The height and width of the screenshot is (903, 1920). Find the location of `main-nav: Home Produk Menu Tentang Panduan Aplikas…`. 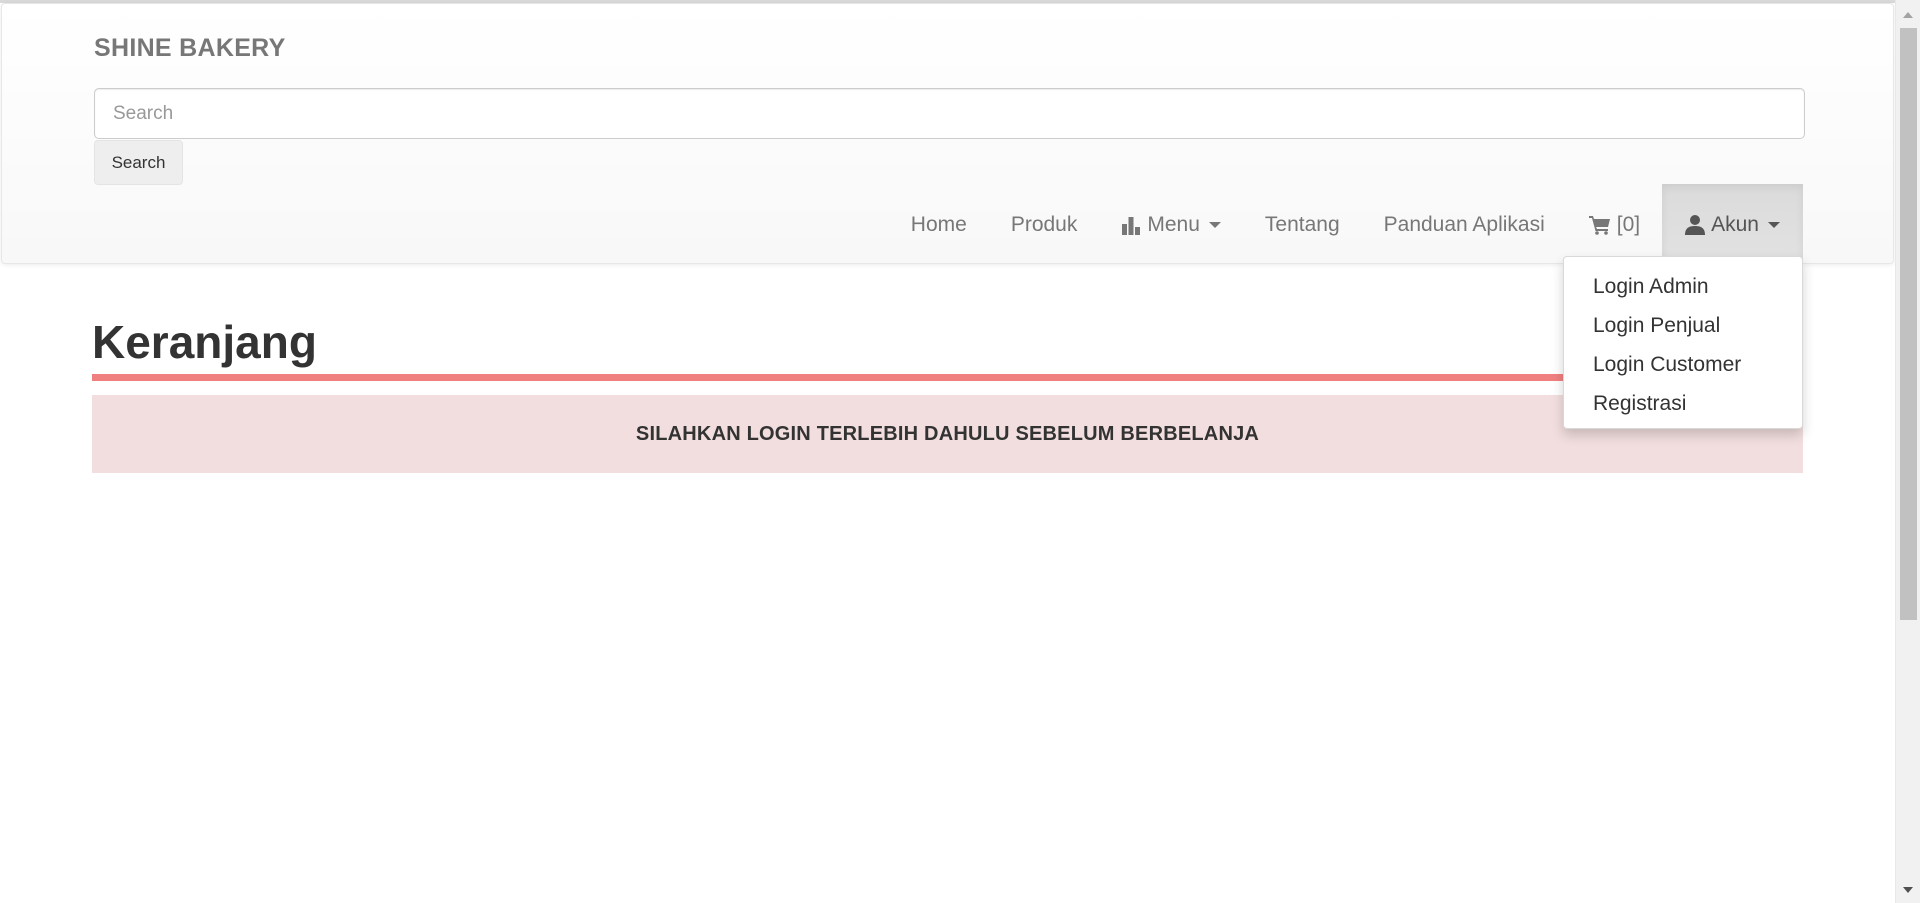

main-nav: Home Produk Menu Tentang Panduan Aplikas… is located at coordinates (1346, 224).